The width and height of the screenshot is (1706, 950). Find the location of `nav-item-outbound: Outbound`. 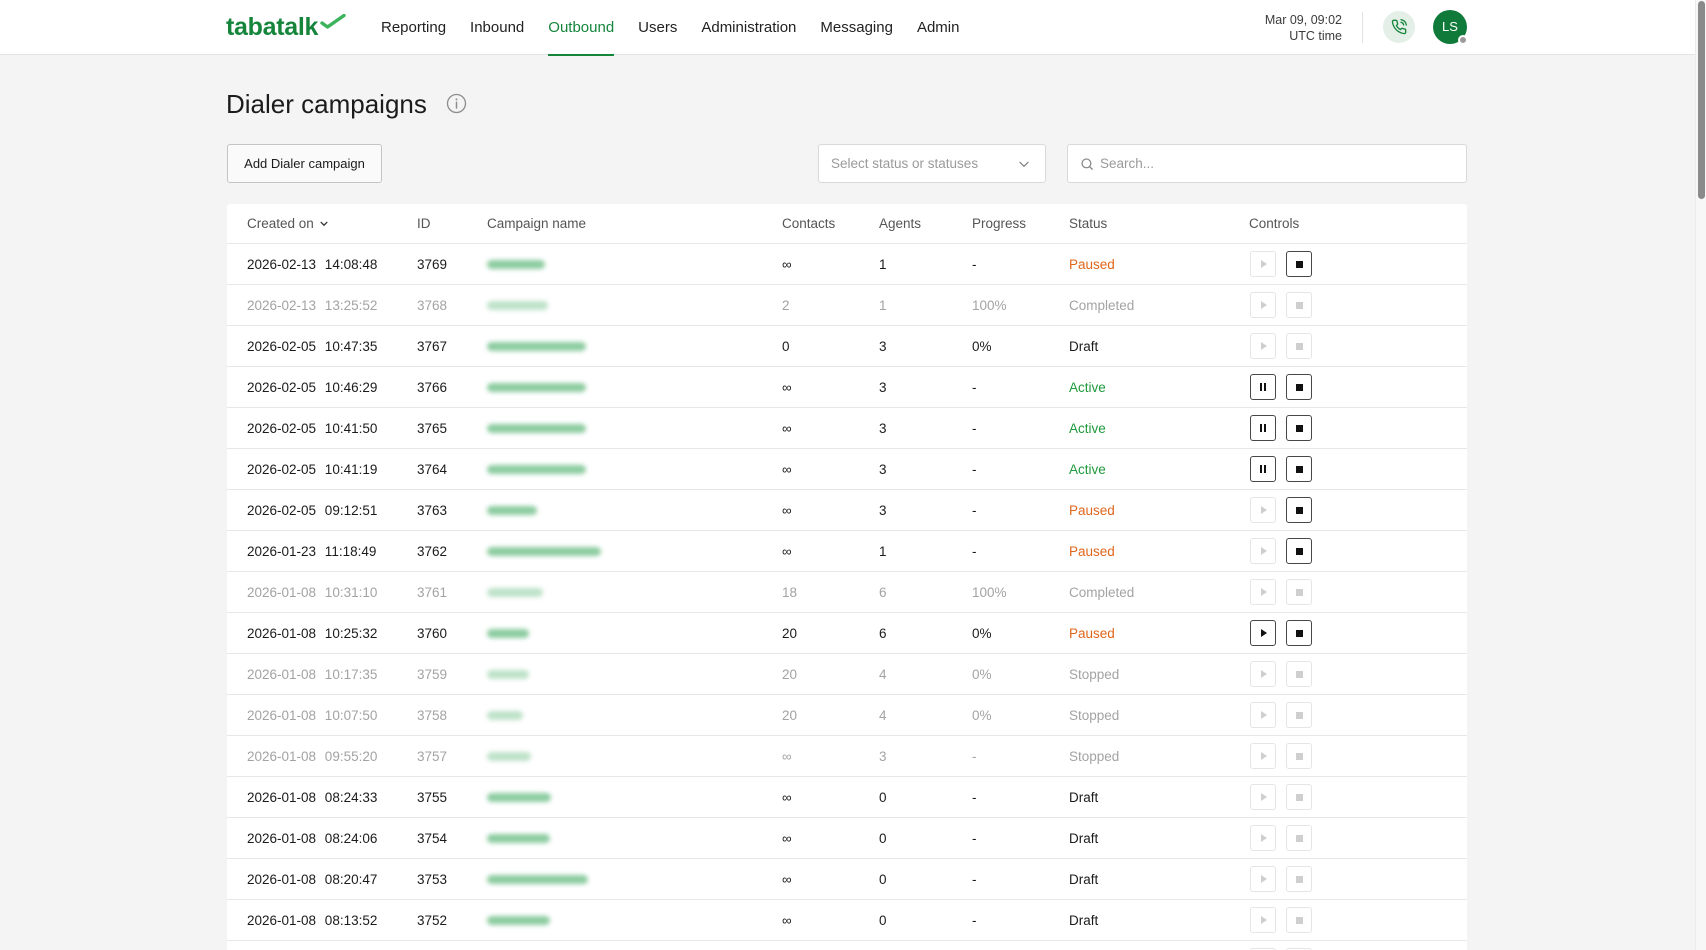

nav-item-outbound: Outbound is located at coordinates (581, 28).